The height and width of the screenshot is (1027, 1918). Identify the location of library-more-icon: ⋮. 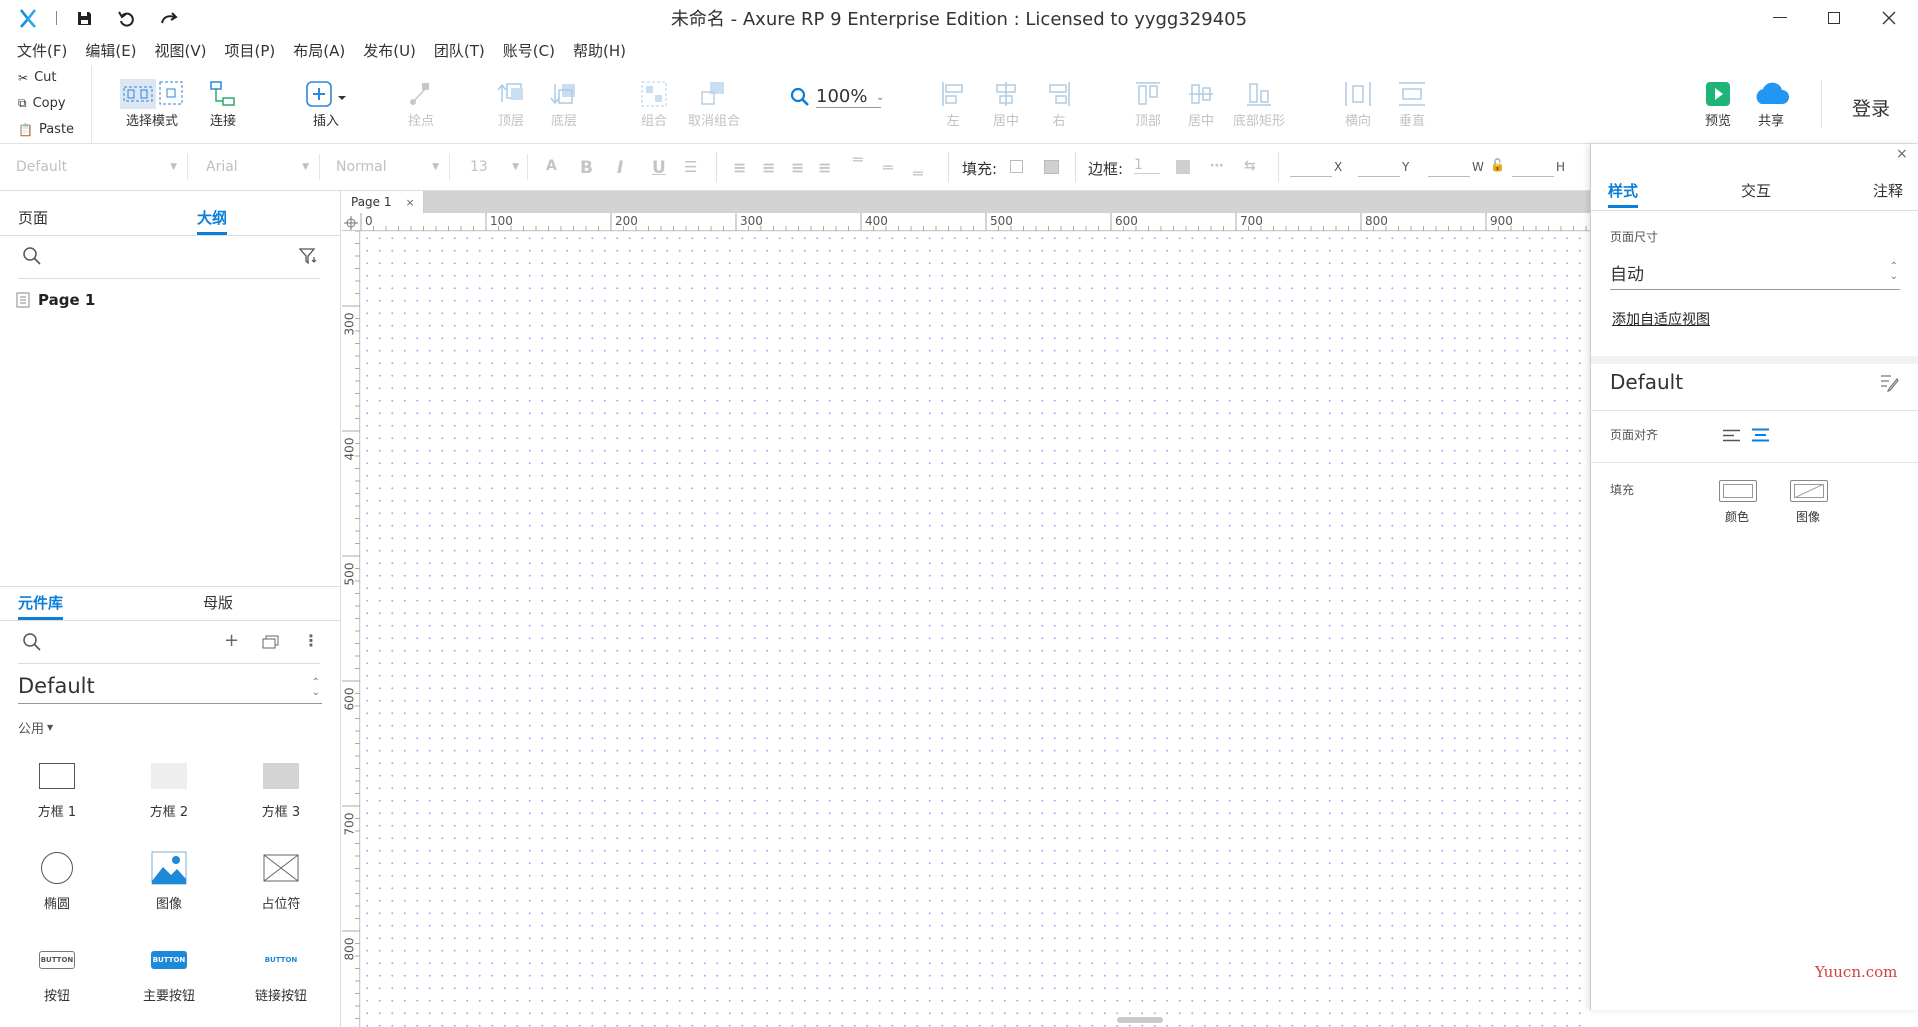
(311, 640).